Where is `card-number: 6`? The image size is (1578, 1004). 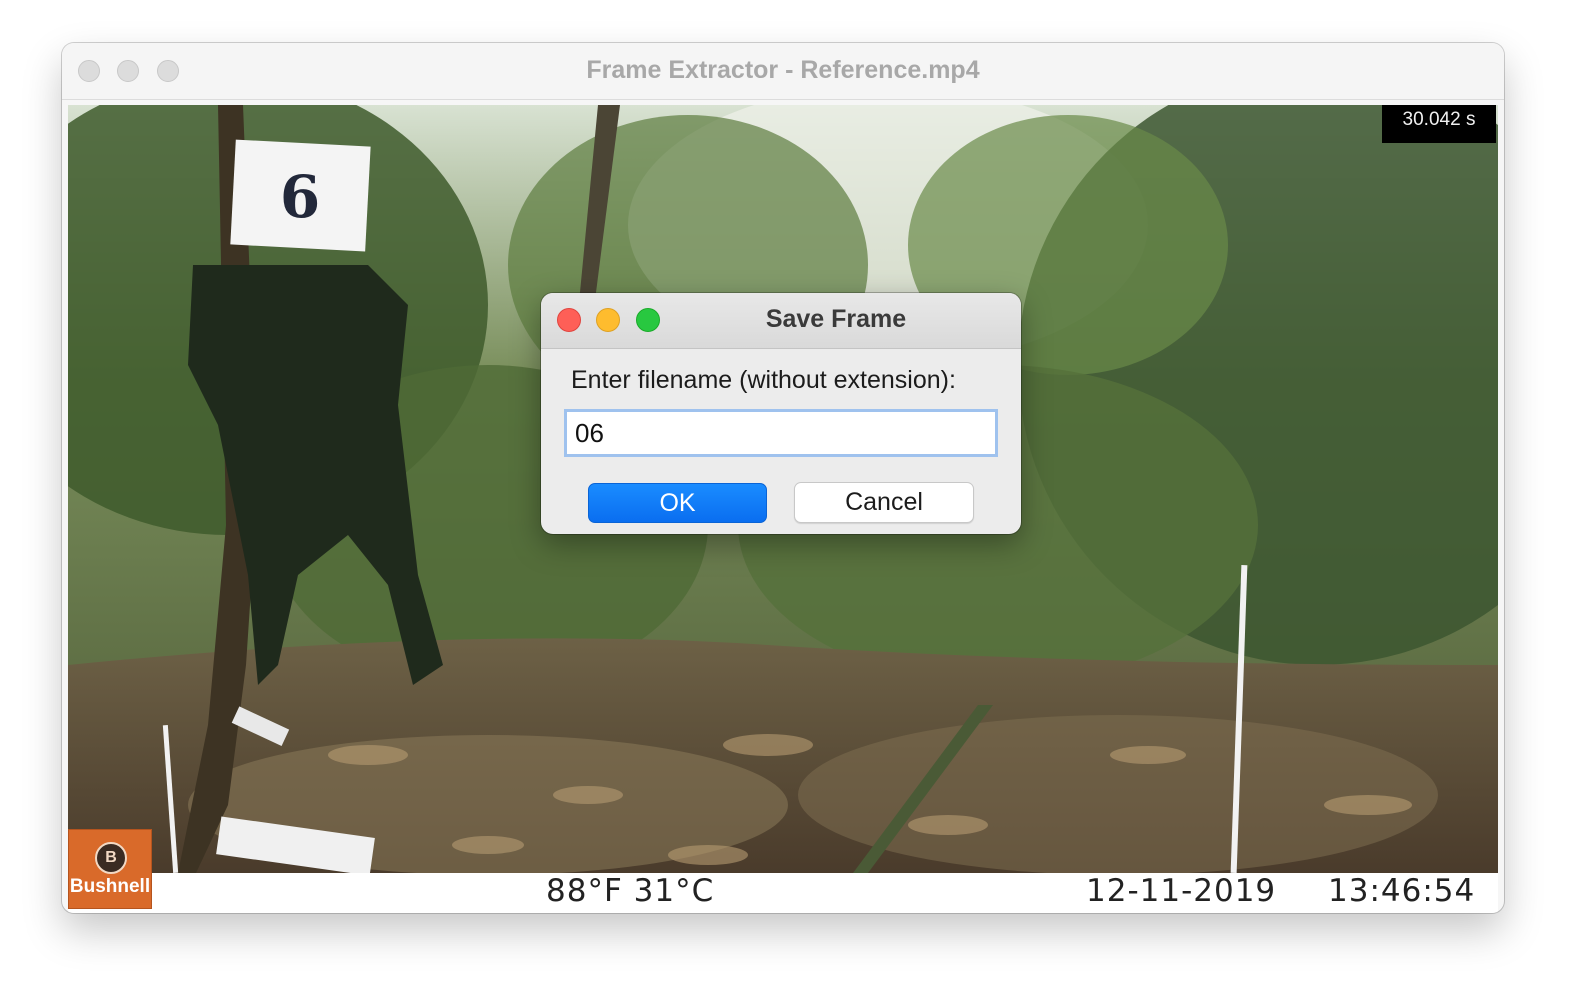 card-number: 6 is located at coordinates (300, 197).